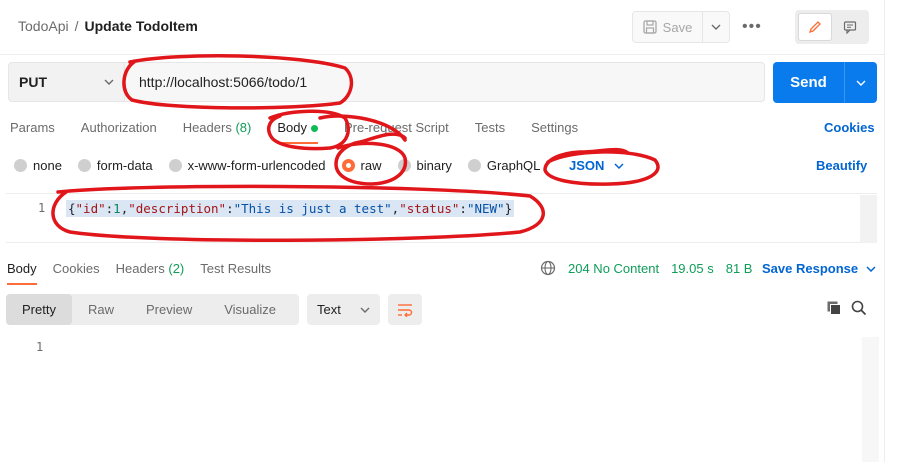 This screenshot has width=903, height=462. I want to click on code-token: 1, so click(117, 208).